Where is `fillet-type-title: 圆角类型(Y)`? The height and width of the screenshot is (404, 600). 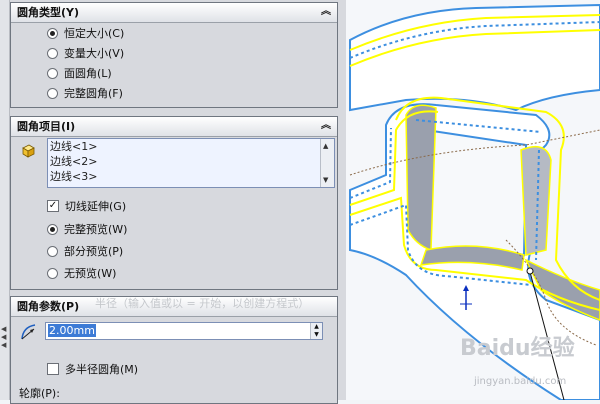 fillet-type-title: 圆角类型(Y) is located at coordinates (48, 12).